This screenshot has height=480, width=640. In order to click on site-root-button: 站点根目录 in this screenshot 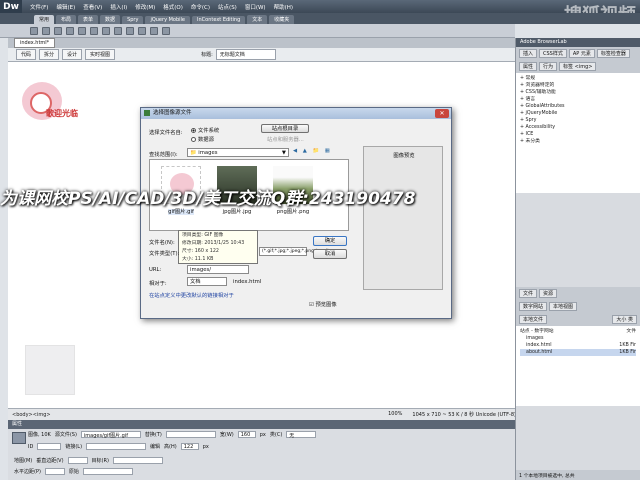, I will do `click(285, 128)`.